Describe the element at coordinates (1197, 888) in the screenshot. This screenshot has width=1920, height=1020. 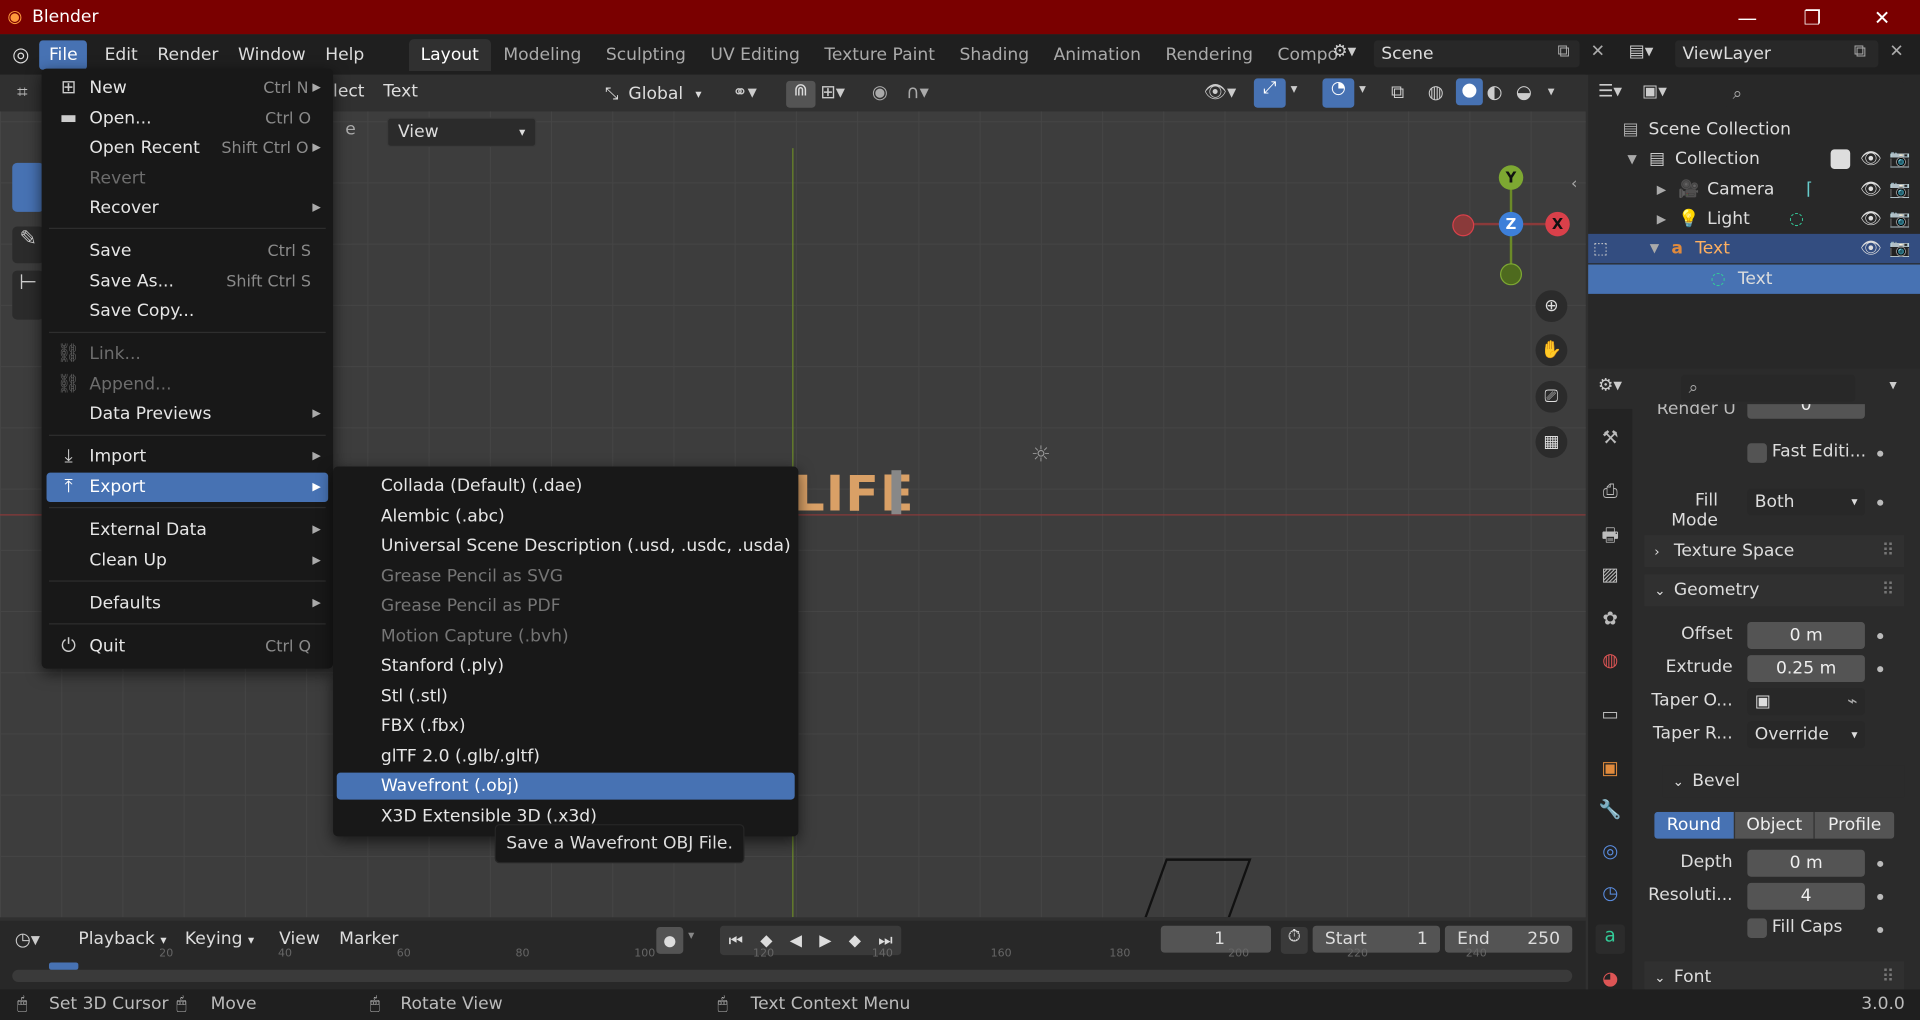
I see `camera-object` at that location.